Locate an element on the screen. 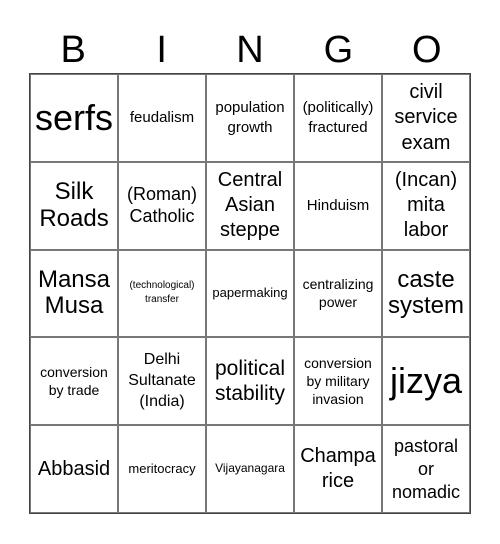  bingo-cell: Hinduism is located at coordinates (338, 205).